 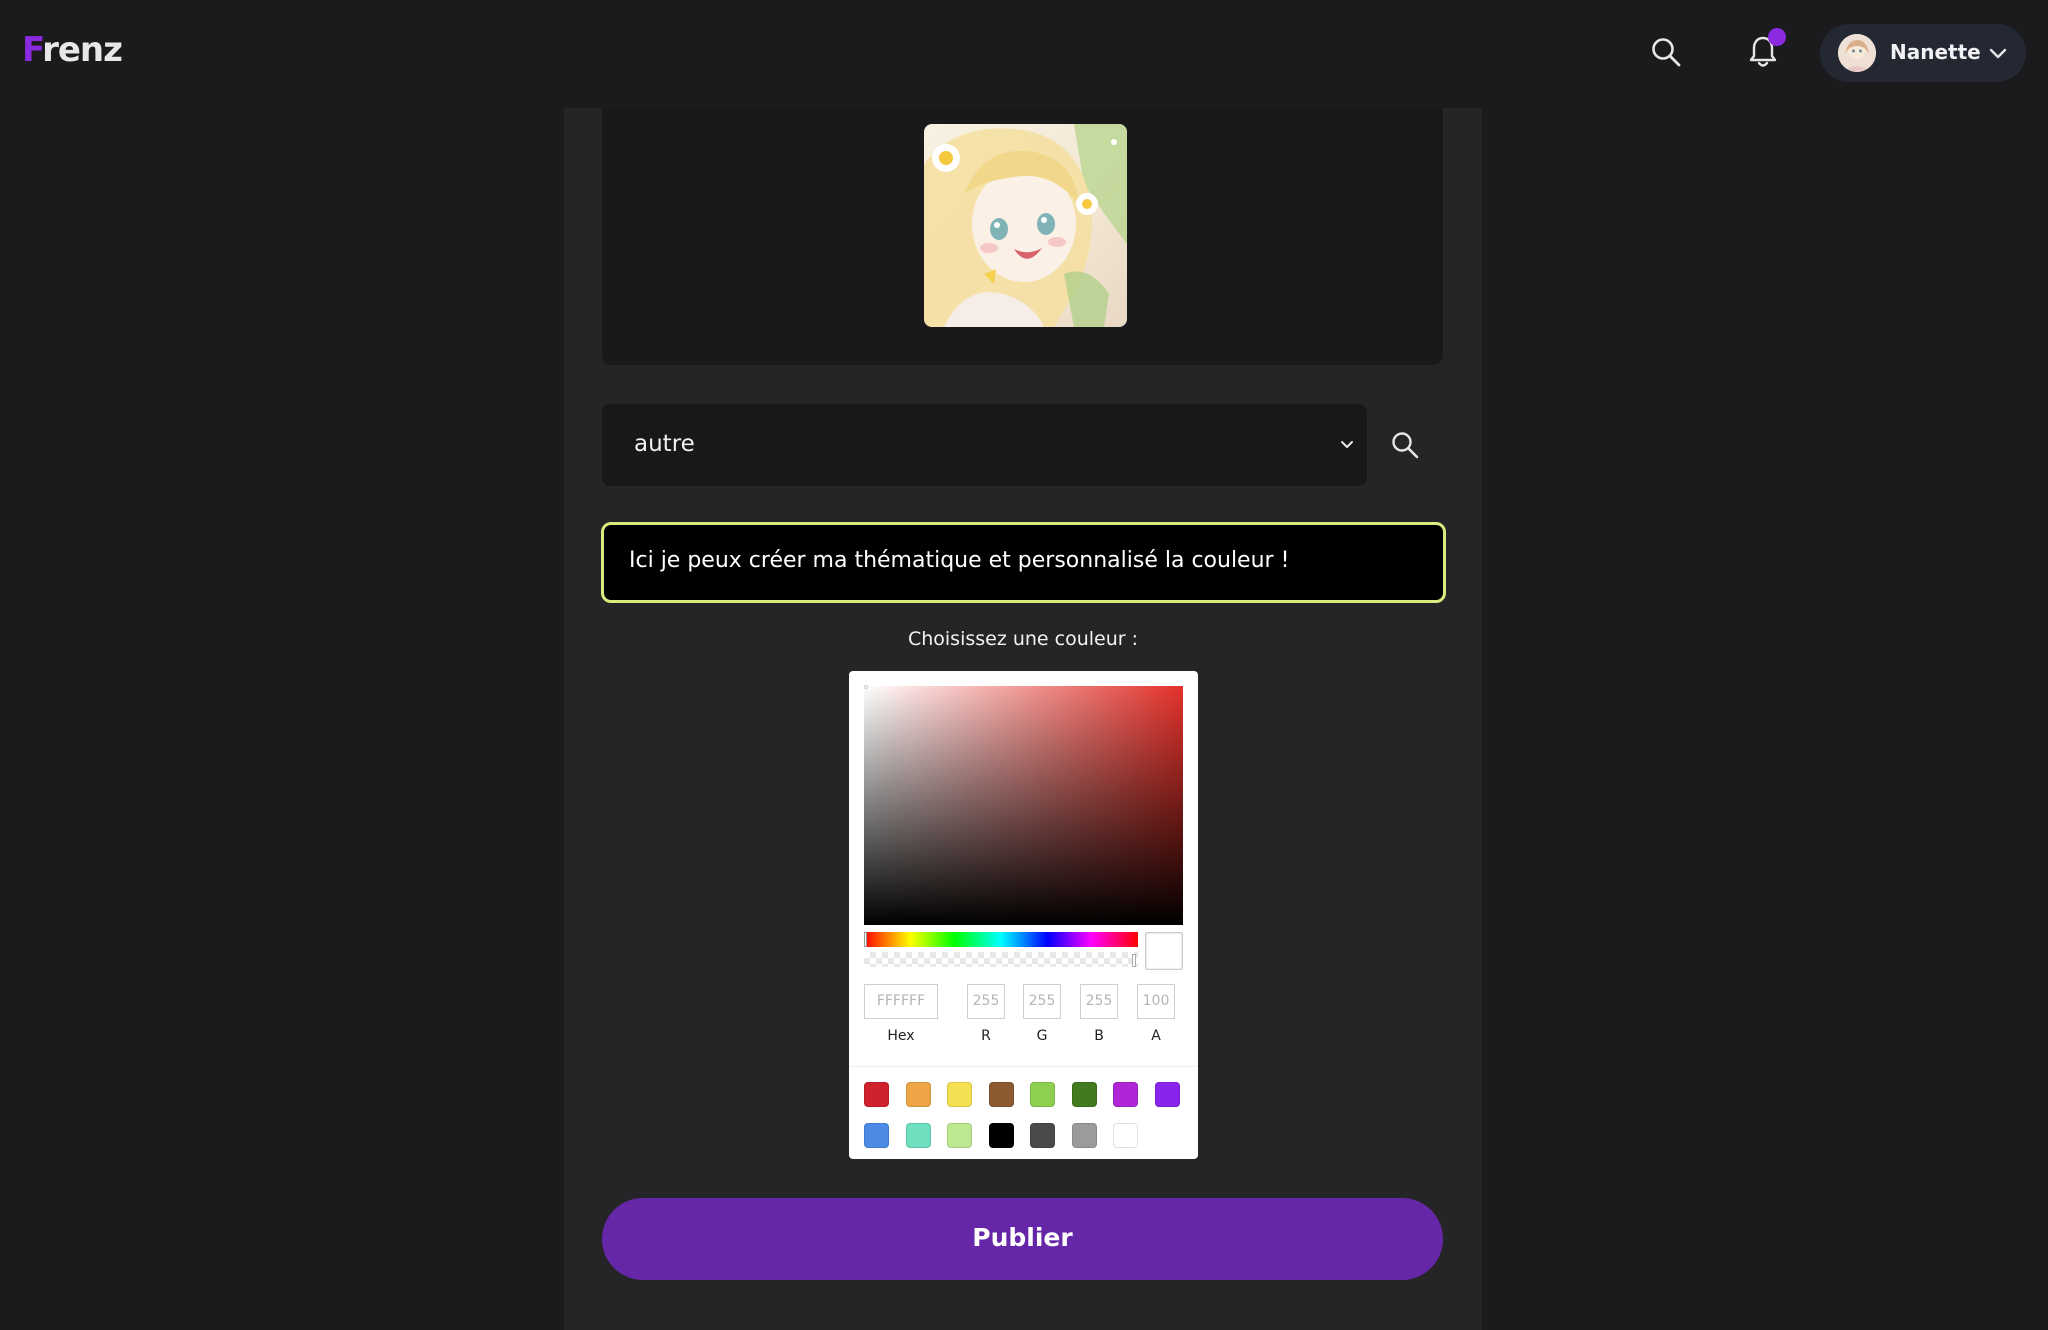 I want to click on color-picker: FFFFFF 255 255 255 100 Hex R G B A, so click(x=1023, y=915).